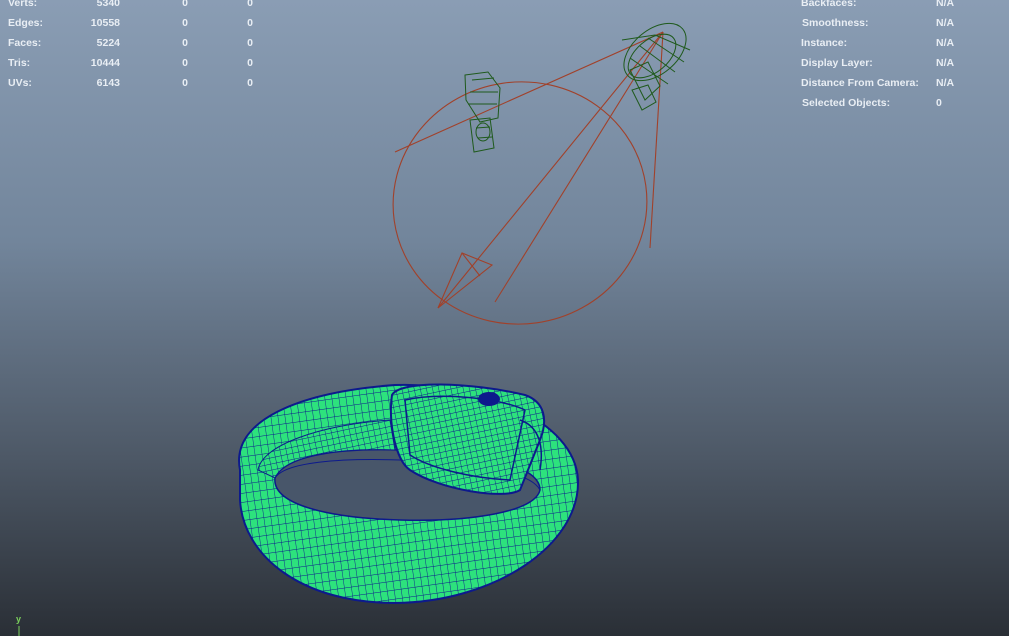 The width and height of the screenshot is (1009, 636). I want to click on axis-y-label: y, so click(19, 619).